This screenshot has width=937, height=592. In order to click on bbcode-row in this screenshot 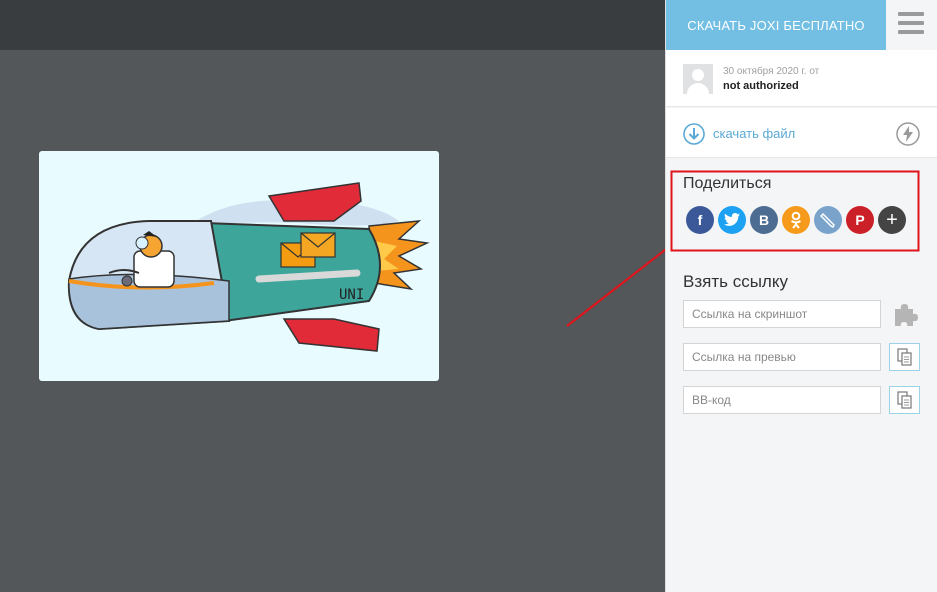, I will do `click(803, 400)`.